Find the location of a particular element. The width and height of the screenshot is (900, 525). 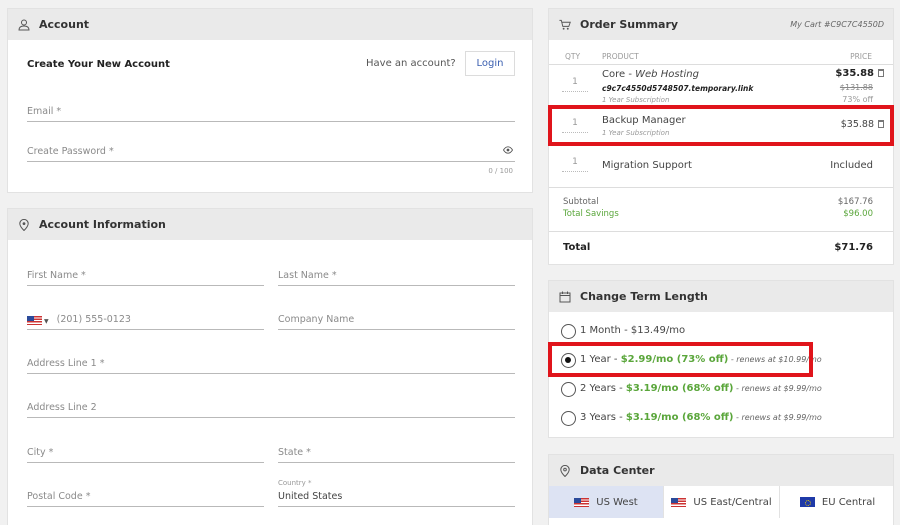

dc-us-west: US West is located at coordinates (606, 502).